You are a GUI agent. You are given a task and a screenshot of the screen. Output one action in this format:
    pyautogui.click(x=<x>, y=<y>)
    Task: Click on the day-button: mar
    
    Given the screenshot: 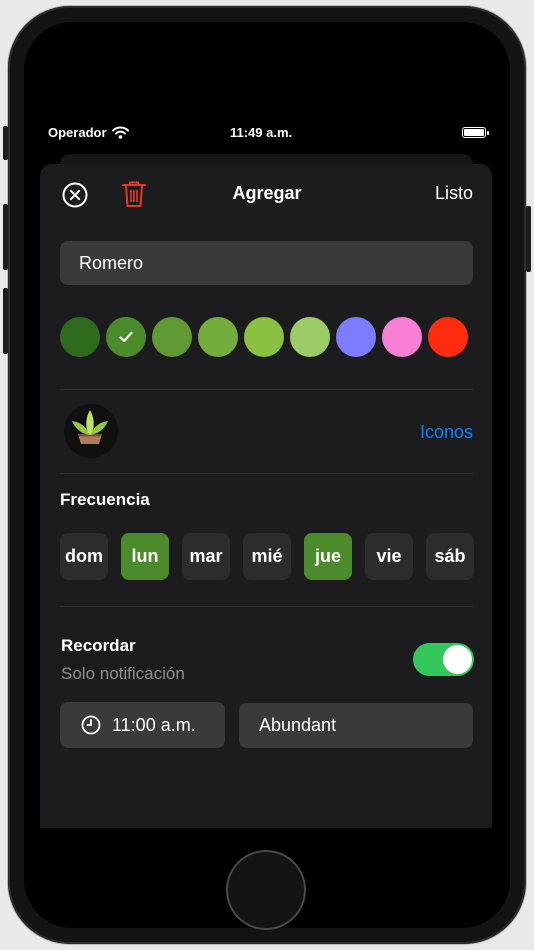 What is the action you would take?
    pyautogui.click(x=206, y=556)
    